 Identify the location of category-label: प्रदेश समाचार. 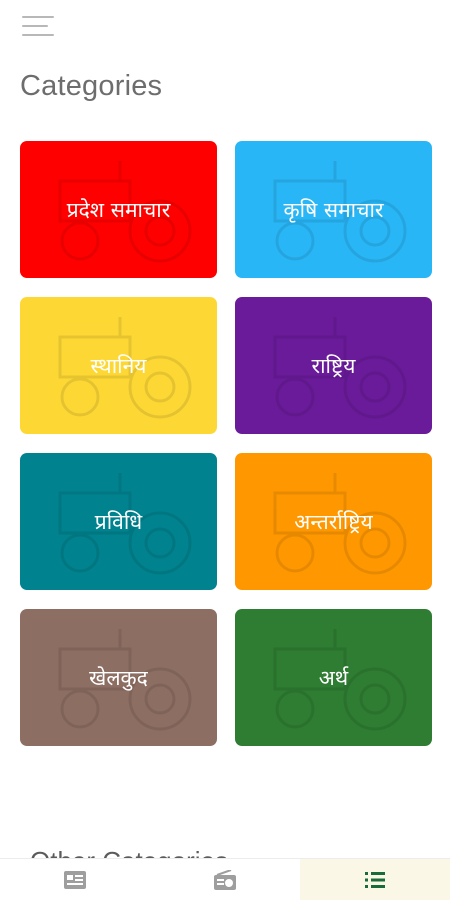
(118, 209).